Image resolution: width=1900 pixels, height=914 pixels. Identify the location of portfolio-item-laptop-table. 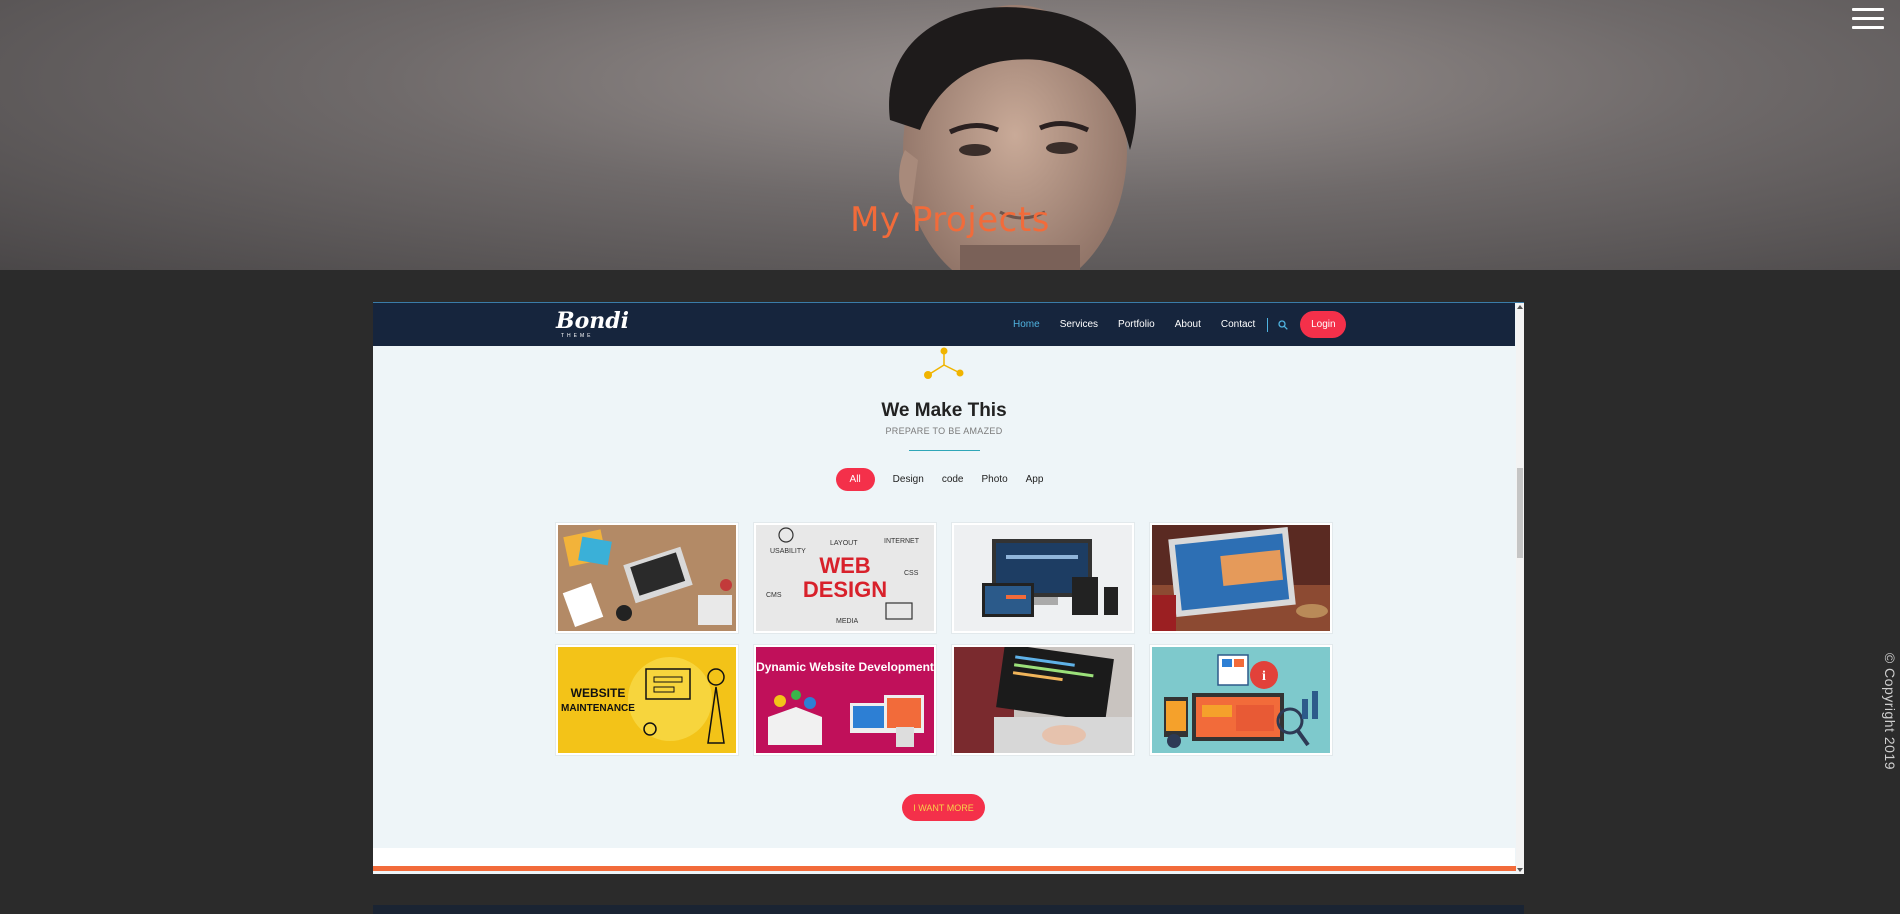
(1241, 578).